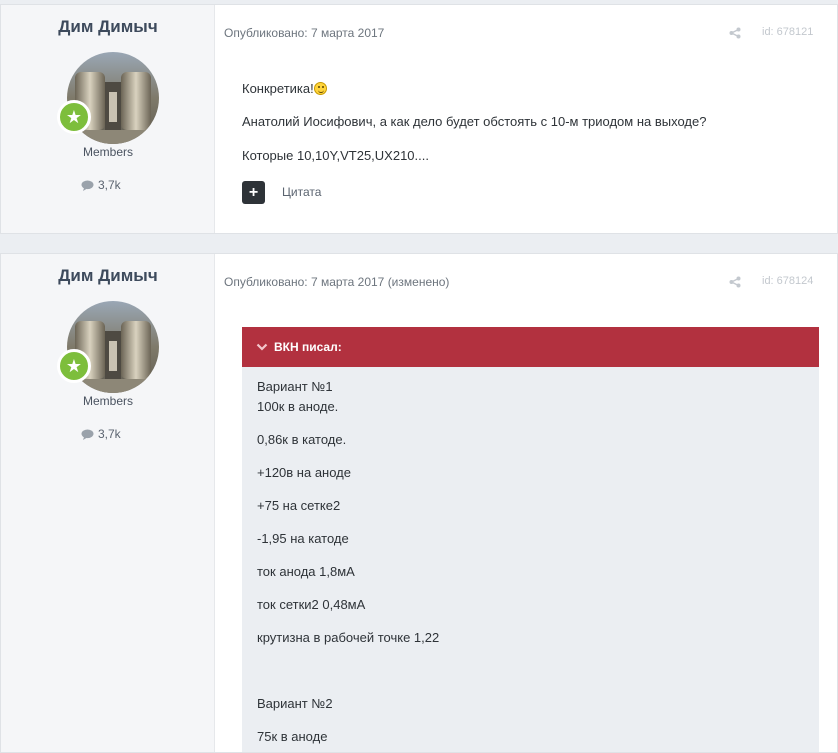 This screenshot has height=753, width=838. What do you see at coordinates (295, 386) in the screenshot?
I see `quote-line: Вариант №1` at bounding box center [295, 386].